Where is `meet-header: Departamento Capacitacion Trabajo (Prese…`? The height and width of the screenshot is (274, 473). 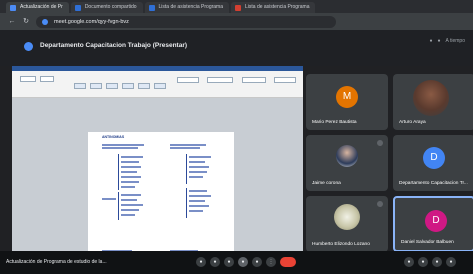 meet-header: Departamento Capacitacion Trabajo (Prese… is located at coordinates (236, 48).